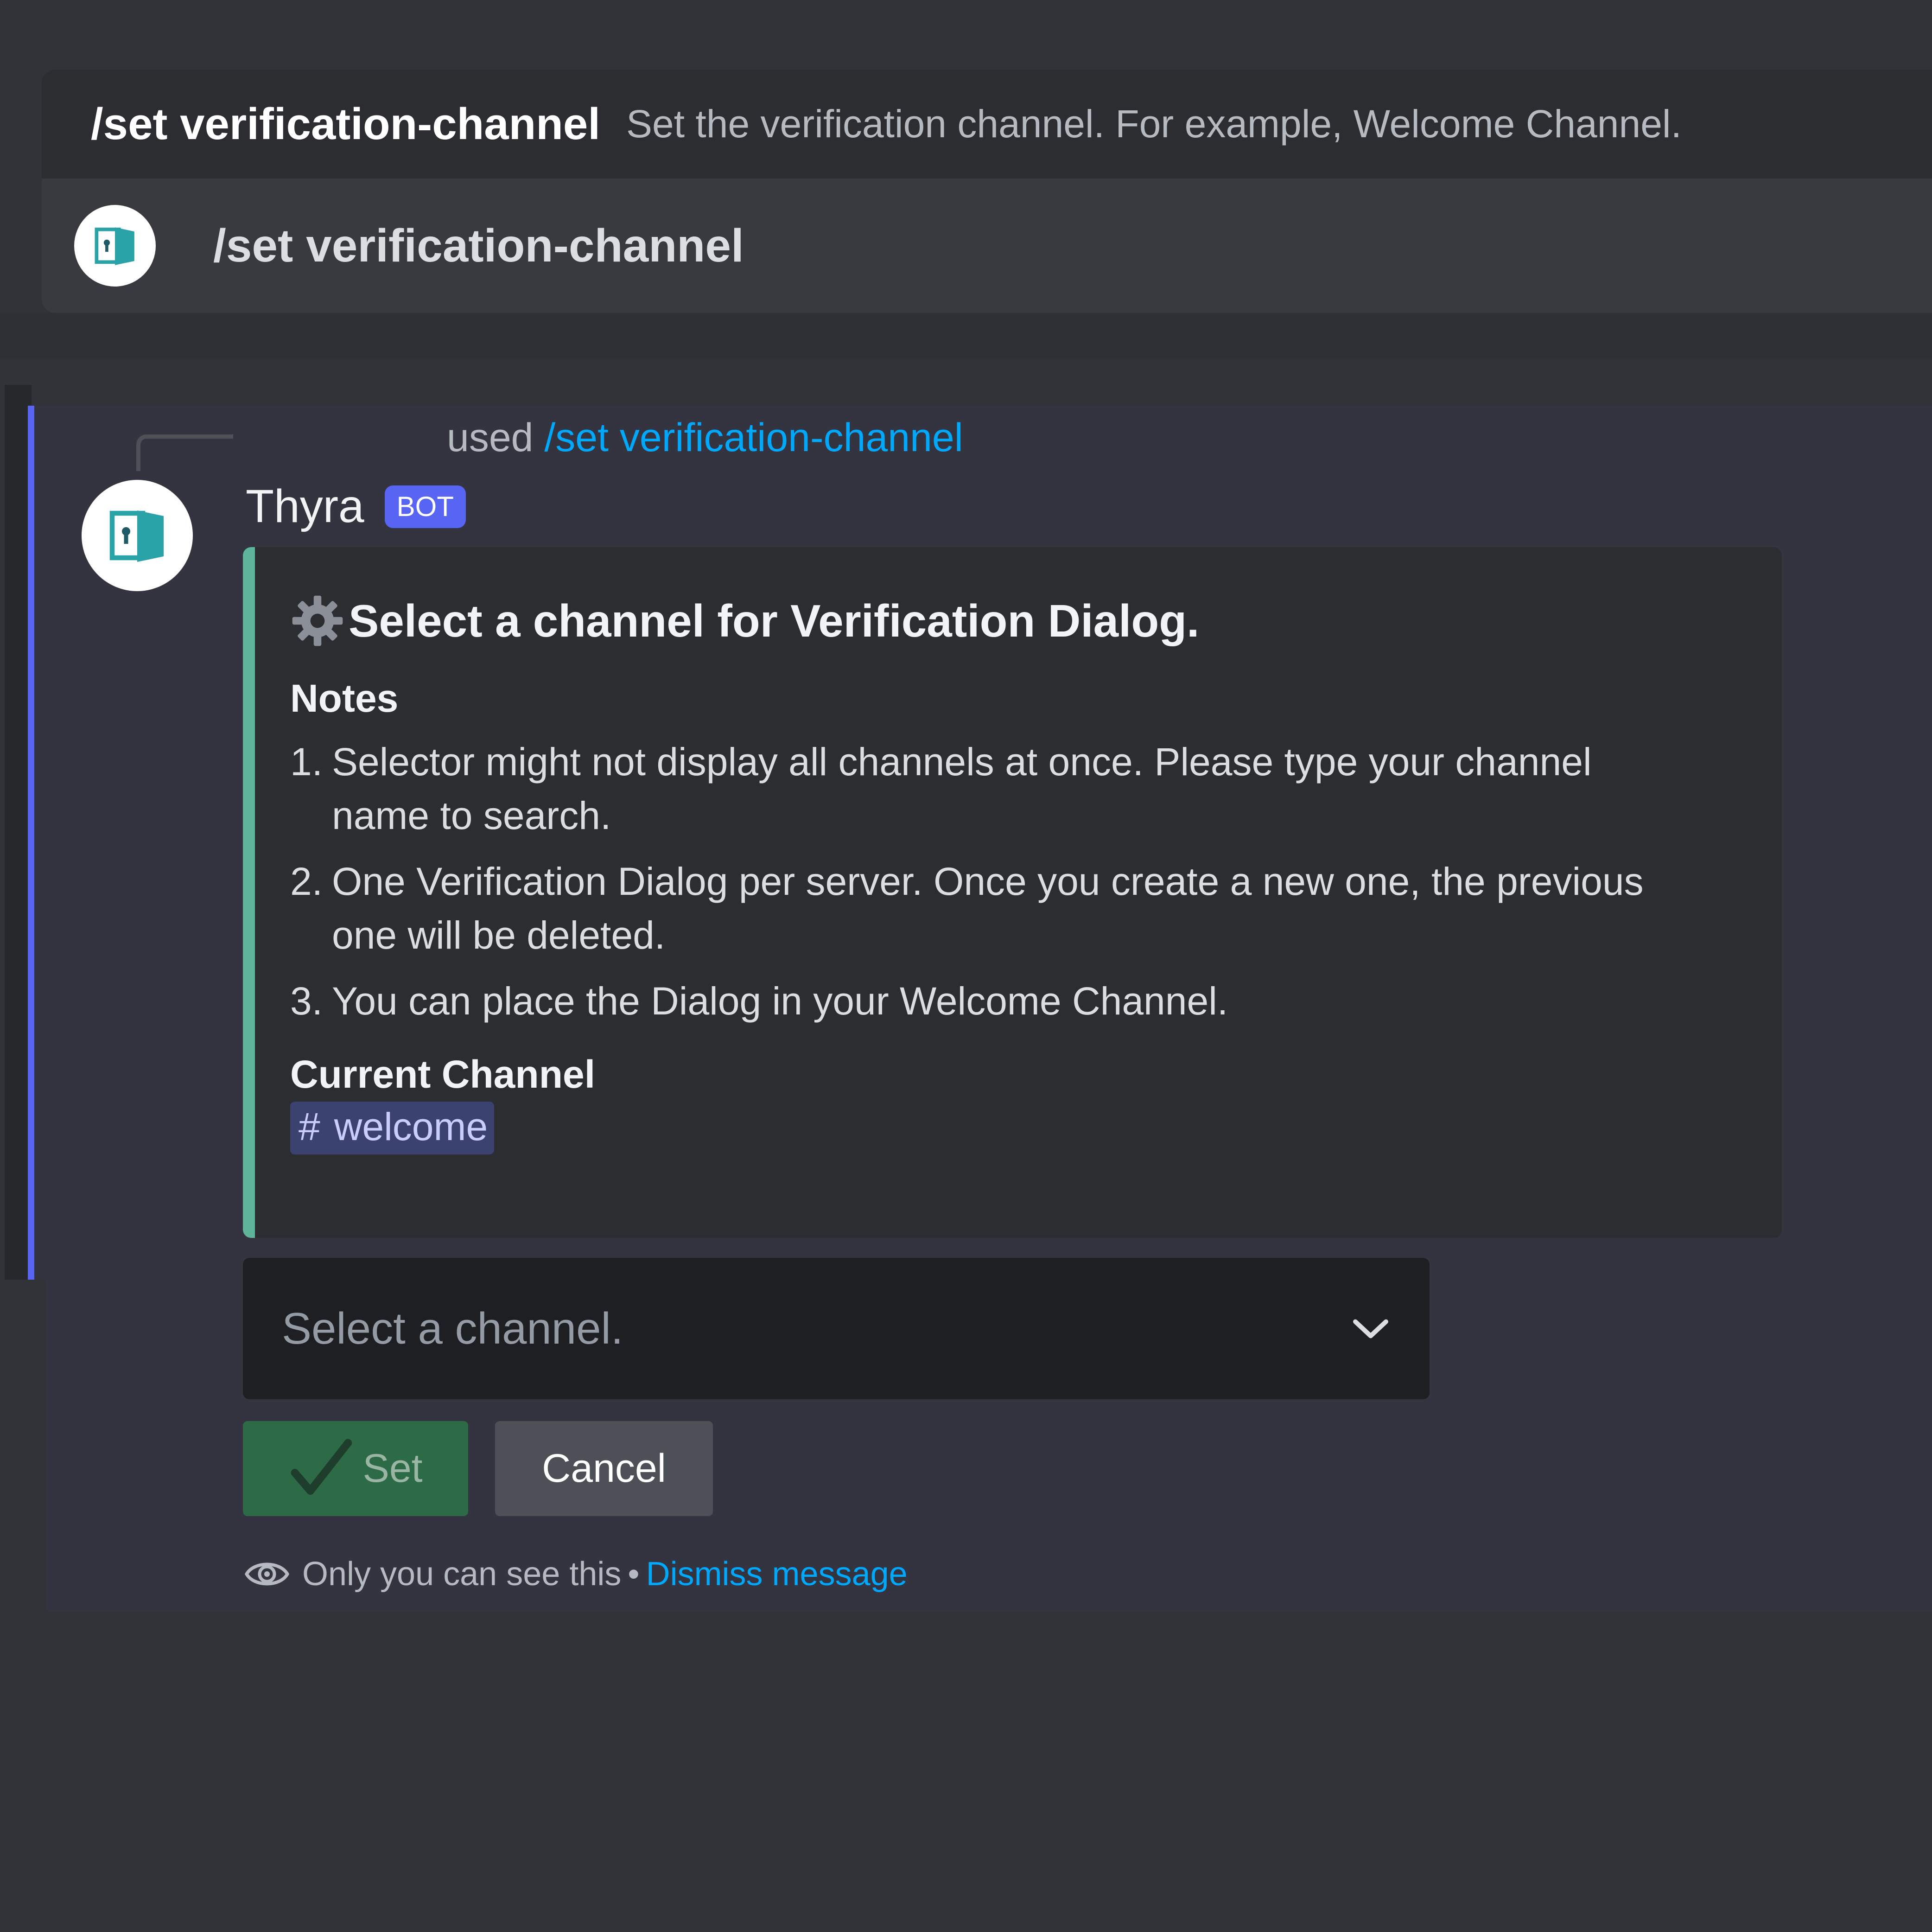  I want to click on author-row: Thyra BOT, so click(356, 506).